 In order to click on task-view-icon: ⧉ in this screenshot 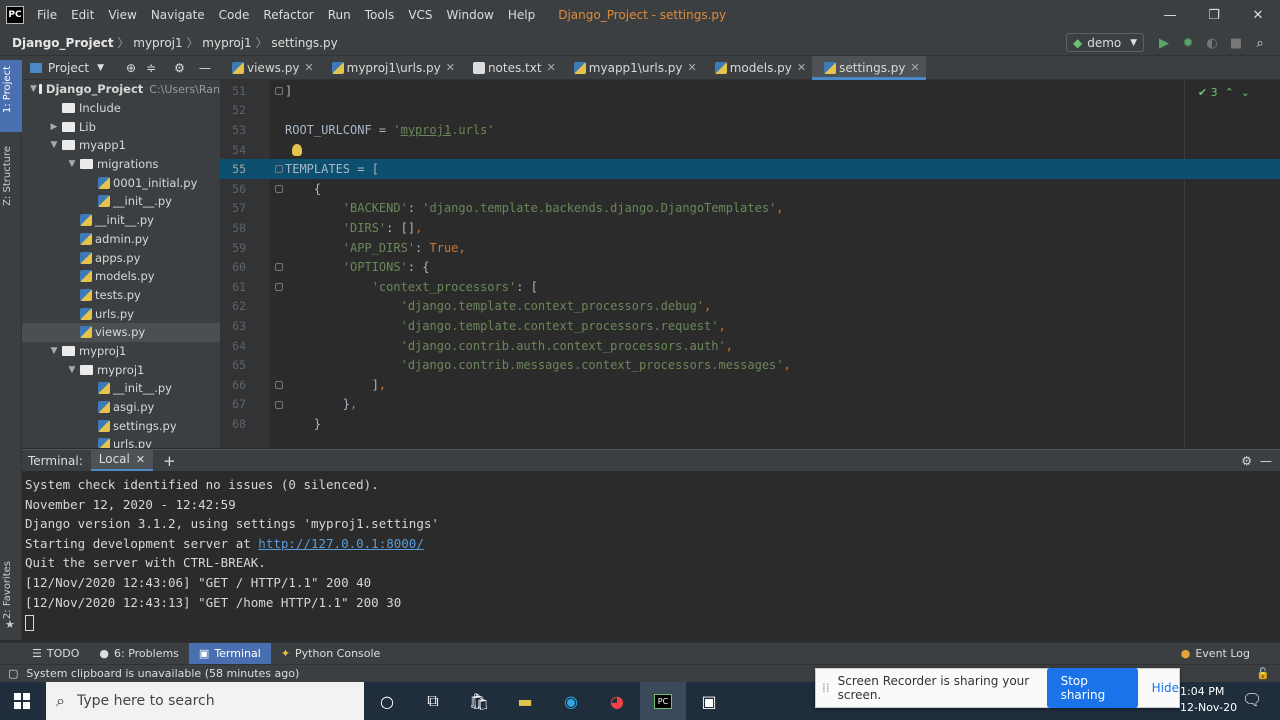, I will do `click(433, 701)`.